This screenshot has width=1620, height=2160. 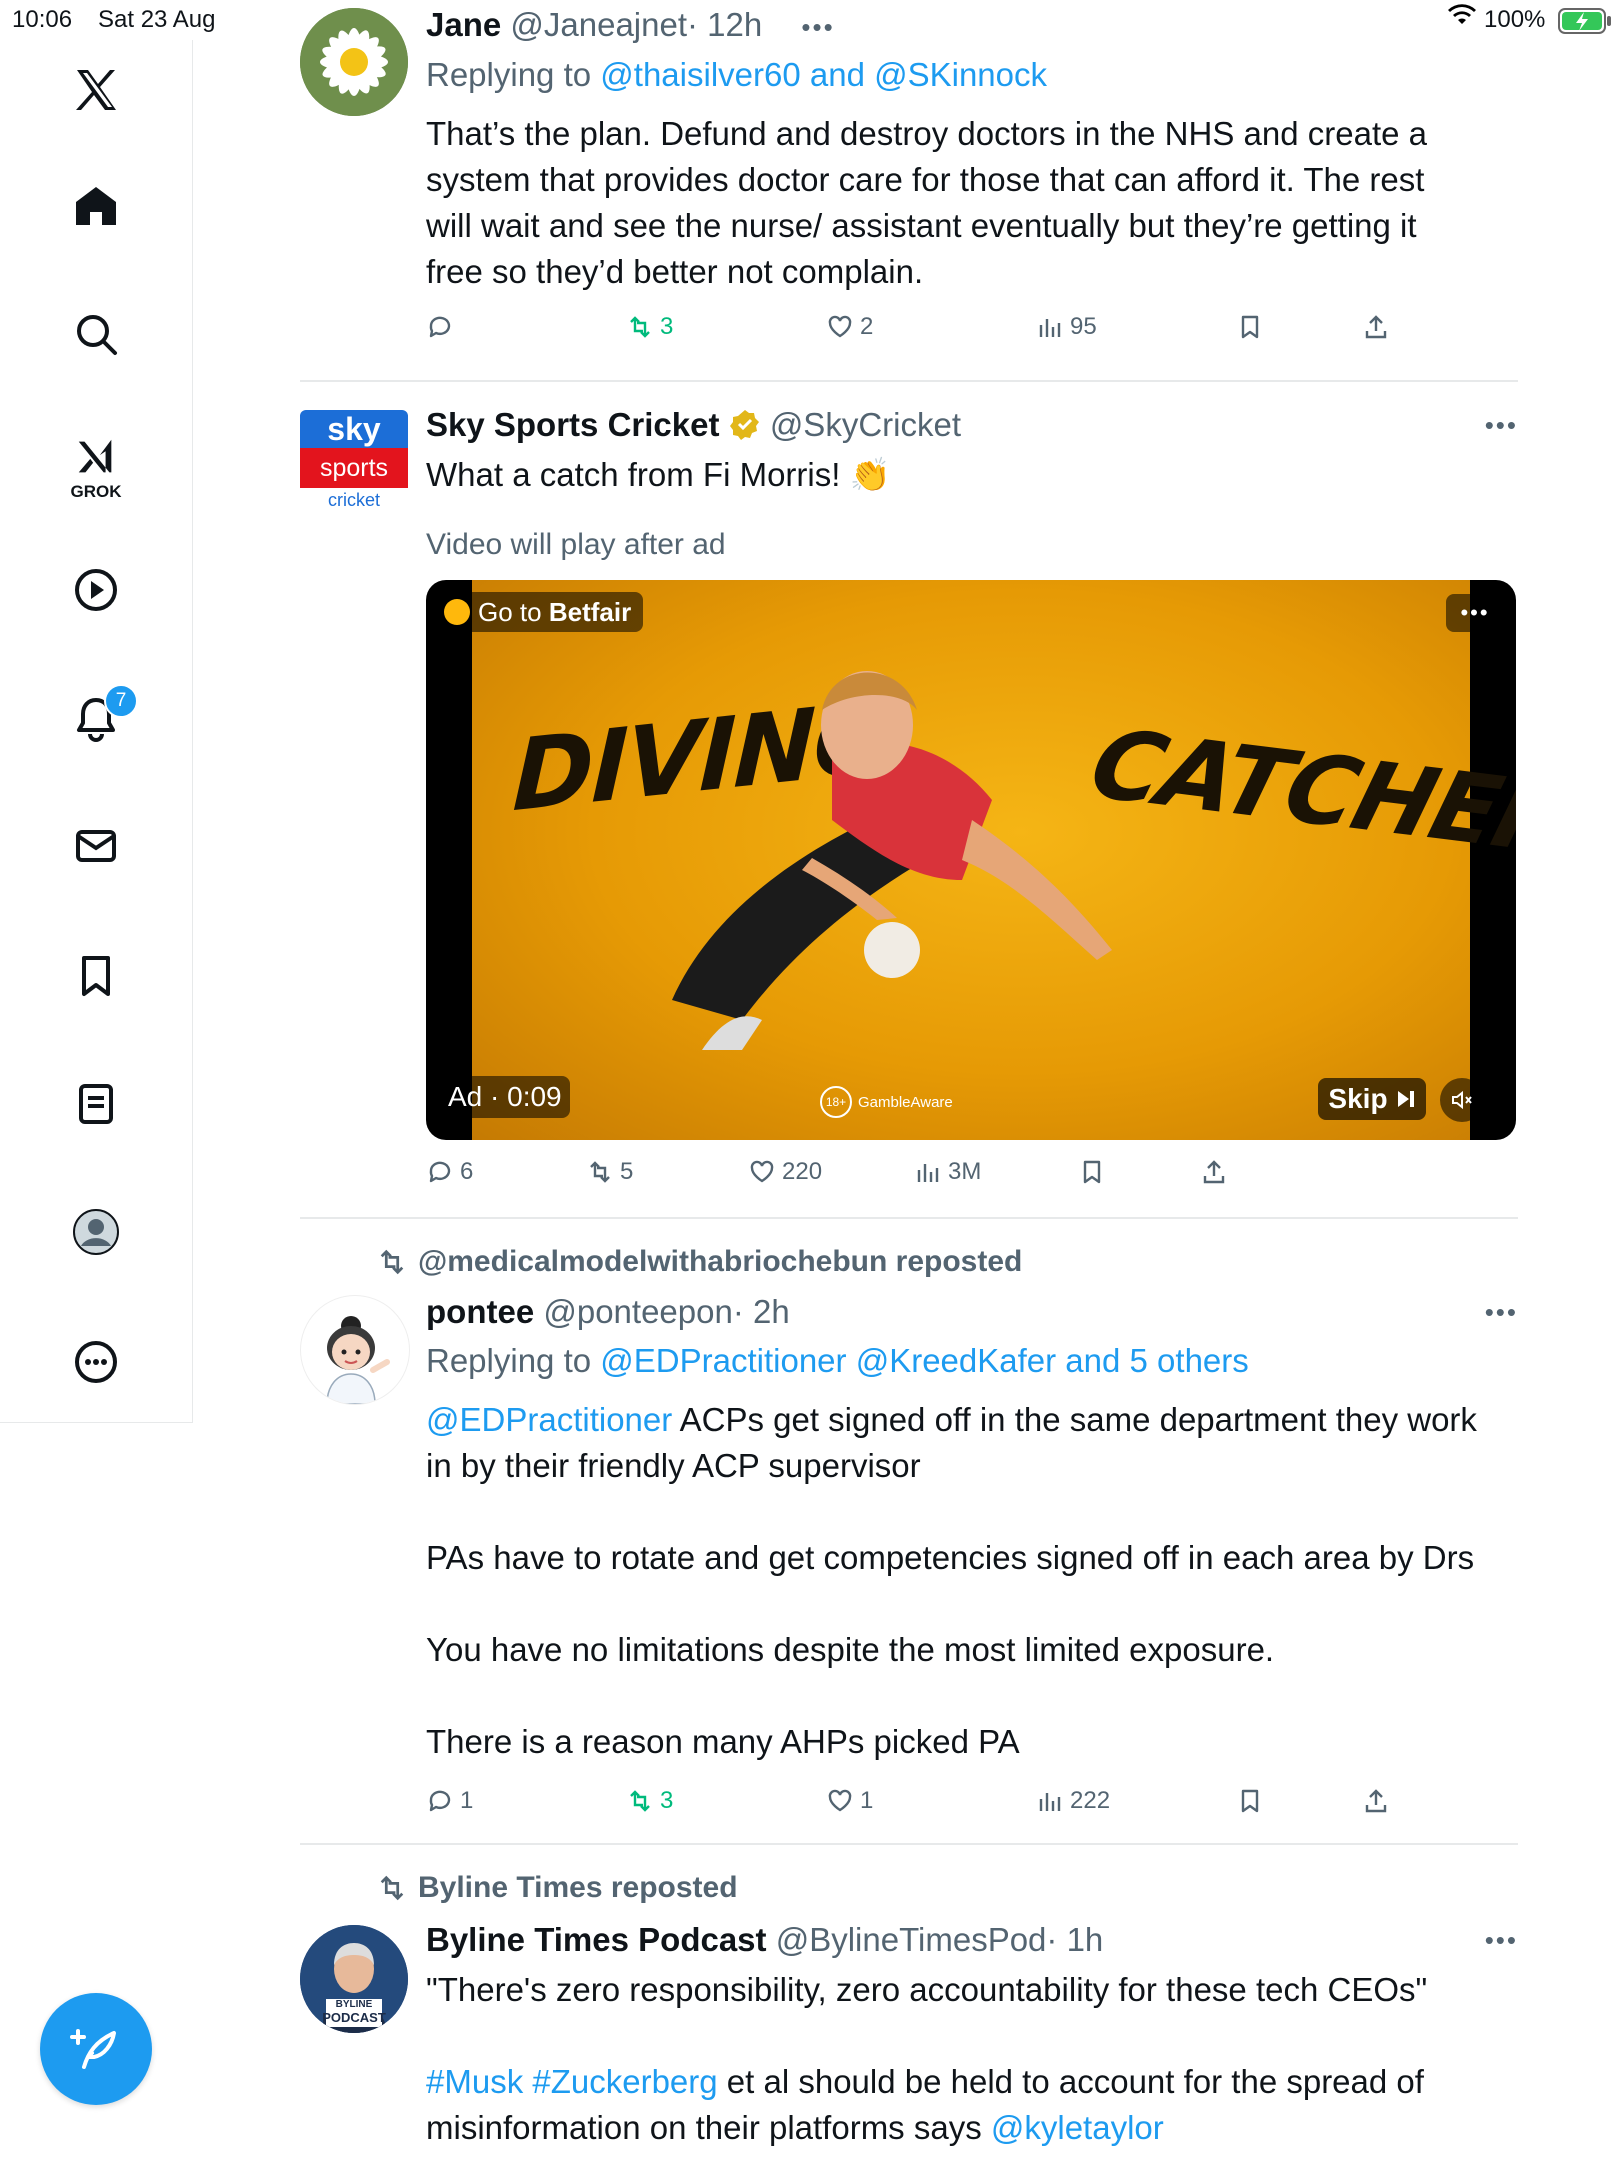 I want to click on tweet-text-line: free so they’d better not complain., so click(x=675, y=271).